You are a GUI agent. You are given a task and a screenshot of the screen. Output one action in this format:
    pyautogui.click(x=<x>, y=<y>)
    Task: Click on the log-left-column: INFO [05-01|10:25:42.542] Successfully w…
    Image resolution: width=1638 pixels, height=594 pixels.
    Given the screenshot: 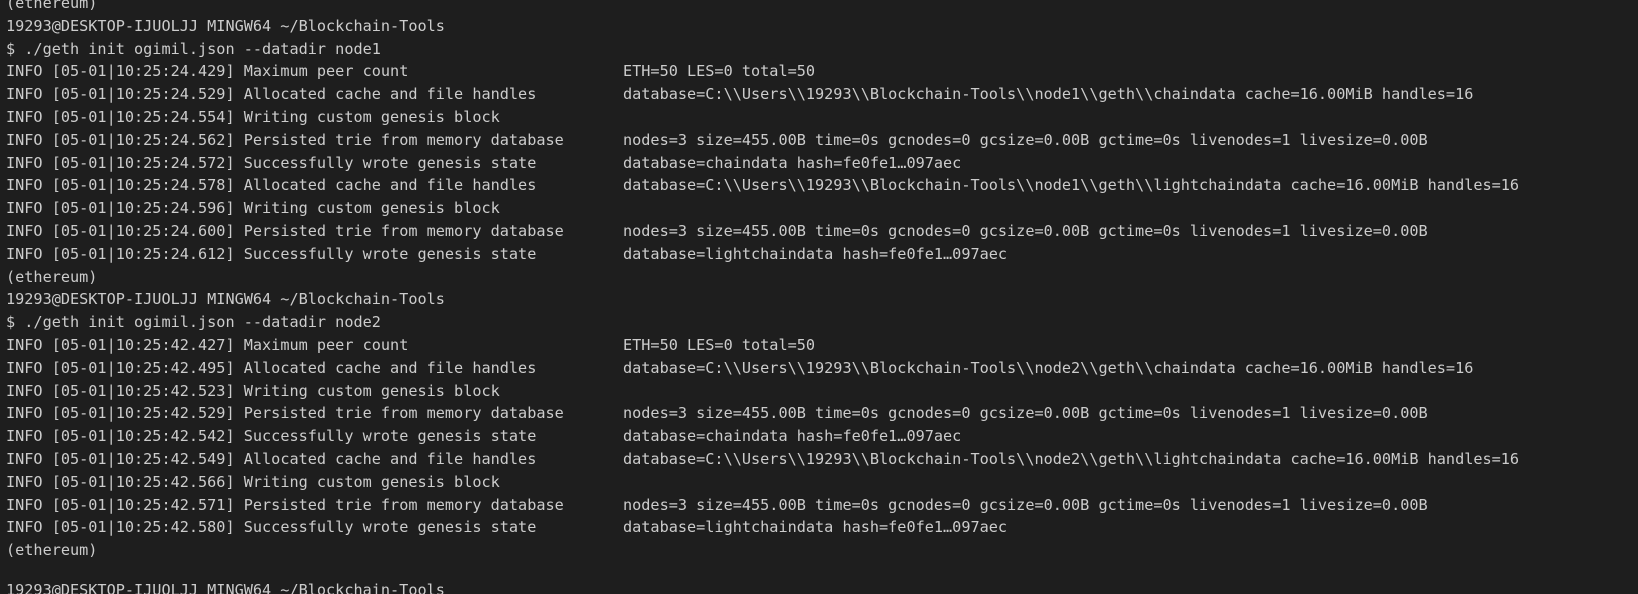 What is the action you would take?
    pyautogui.click(x=314, y=436)
    